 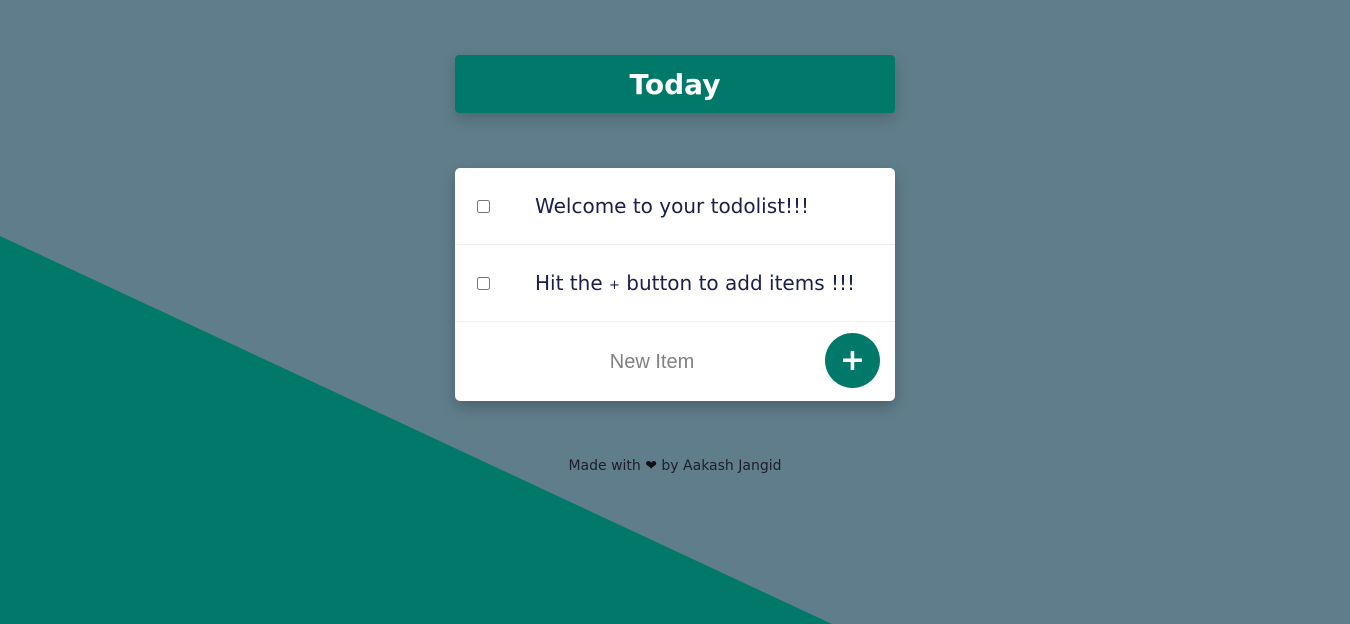 I want to click on heart-icon: ❤, so click(x=651, y=466).